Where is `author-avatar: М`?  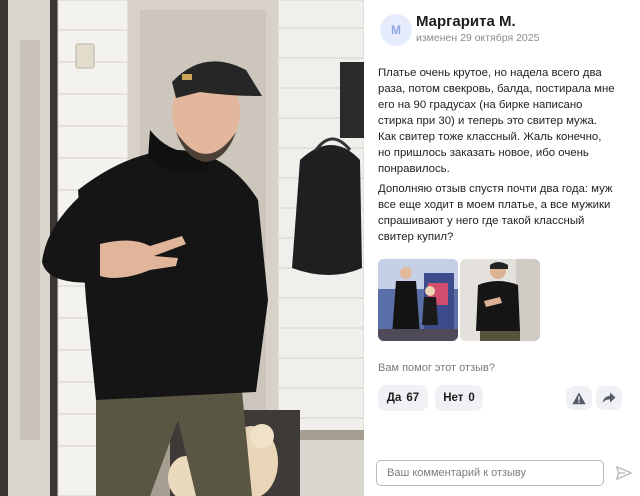
author-avatar: М is located at coordinates (396, 30).